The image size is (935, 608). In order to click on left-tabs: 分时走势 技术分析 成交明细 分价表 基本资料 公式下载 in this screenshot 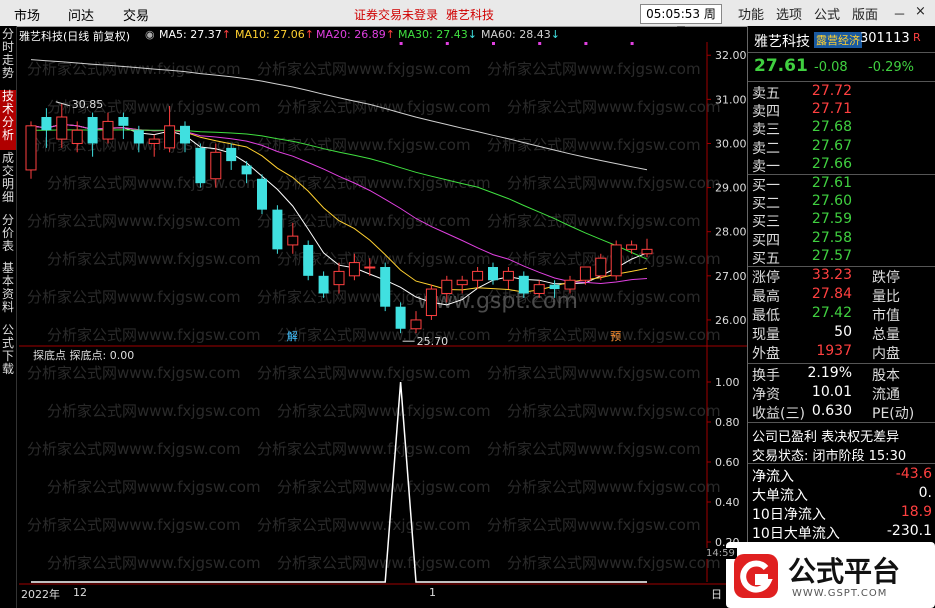, I will do `click(8, 317)`.